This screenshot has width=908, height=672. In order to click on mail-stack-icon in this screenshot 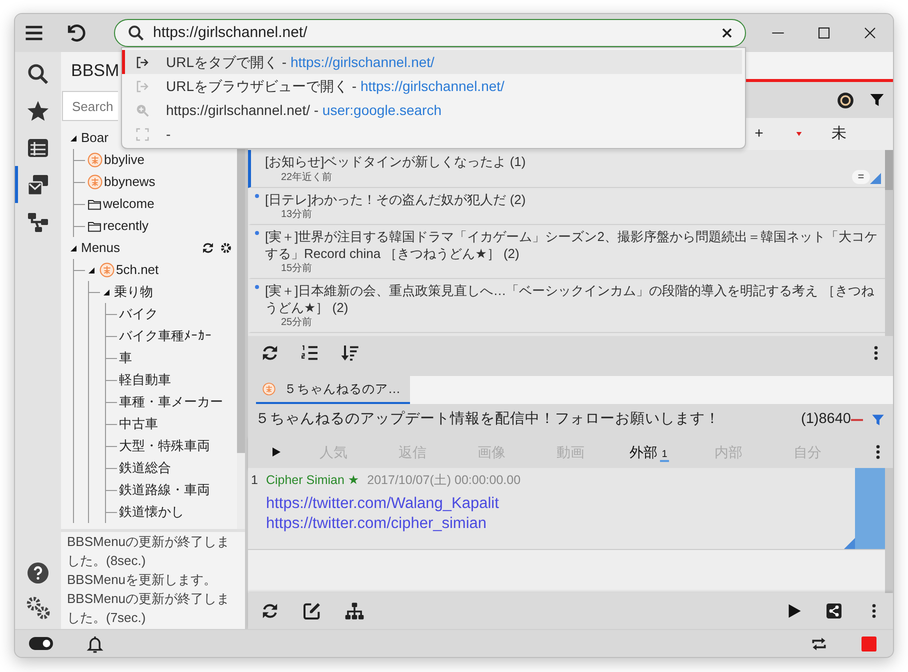, I will do `click(38, 184)`.